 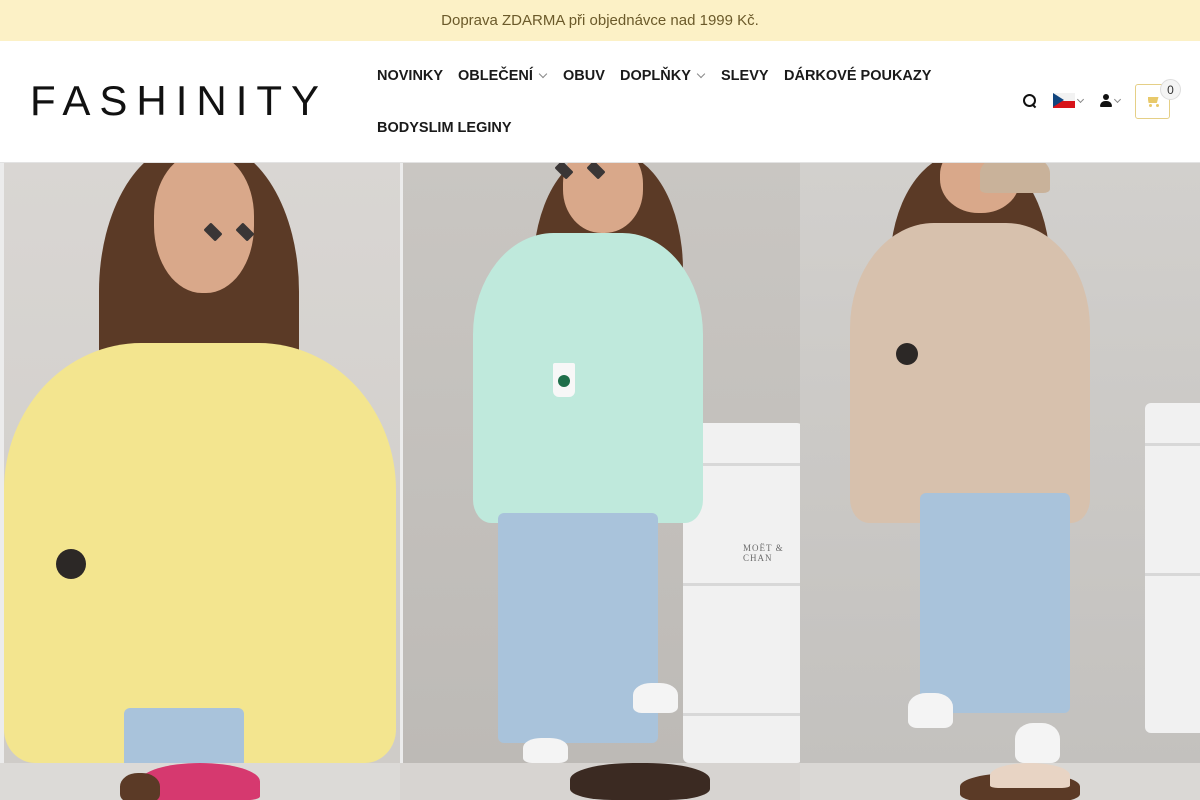 What do you see at coordinates (1106, 100) in the screenshot?
I see `user-icon` at bounding box center [1106, 100].